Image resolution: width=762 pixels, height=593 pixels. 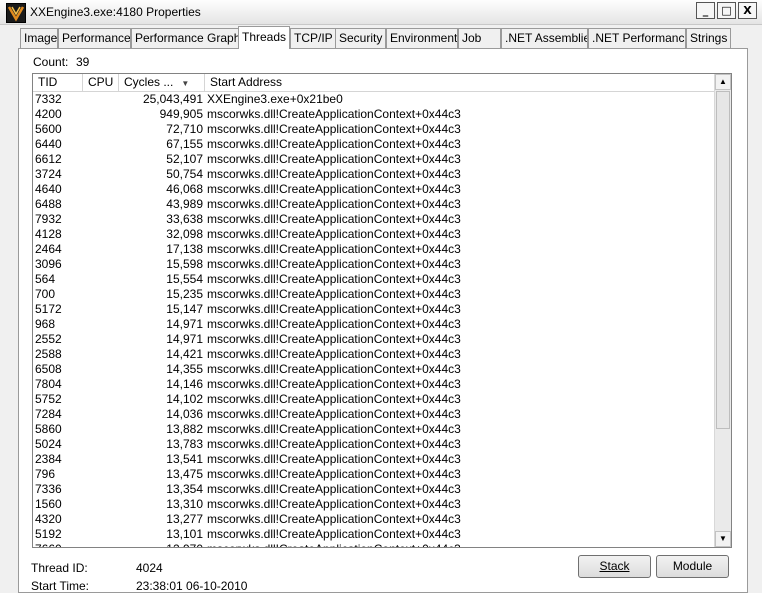 I want to click on tab-environment: Environment, so click(x=422, y=38).